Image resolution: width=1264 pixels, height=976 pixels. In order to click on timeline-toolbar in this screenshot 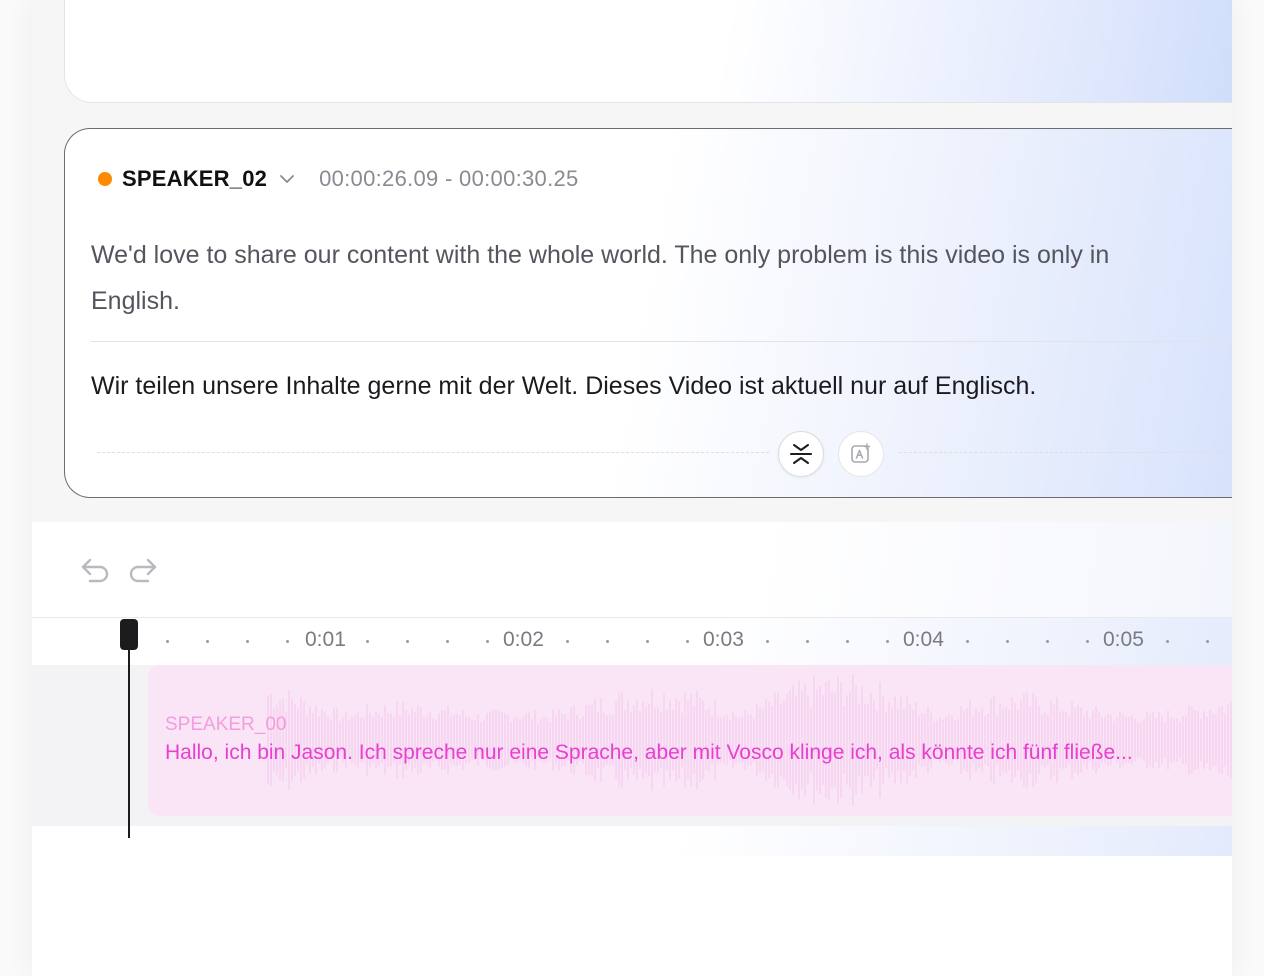, I will do `click(632, 570)`.